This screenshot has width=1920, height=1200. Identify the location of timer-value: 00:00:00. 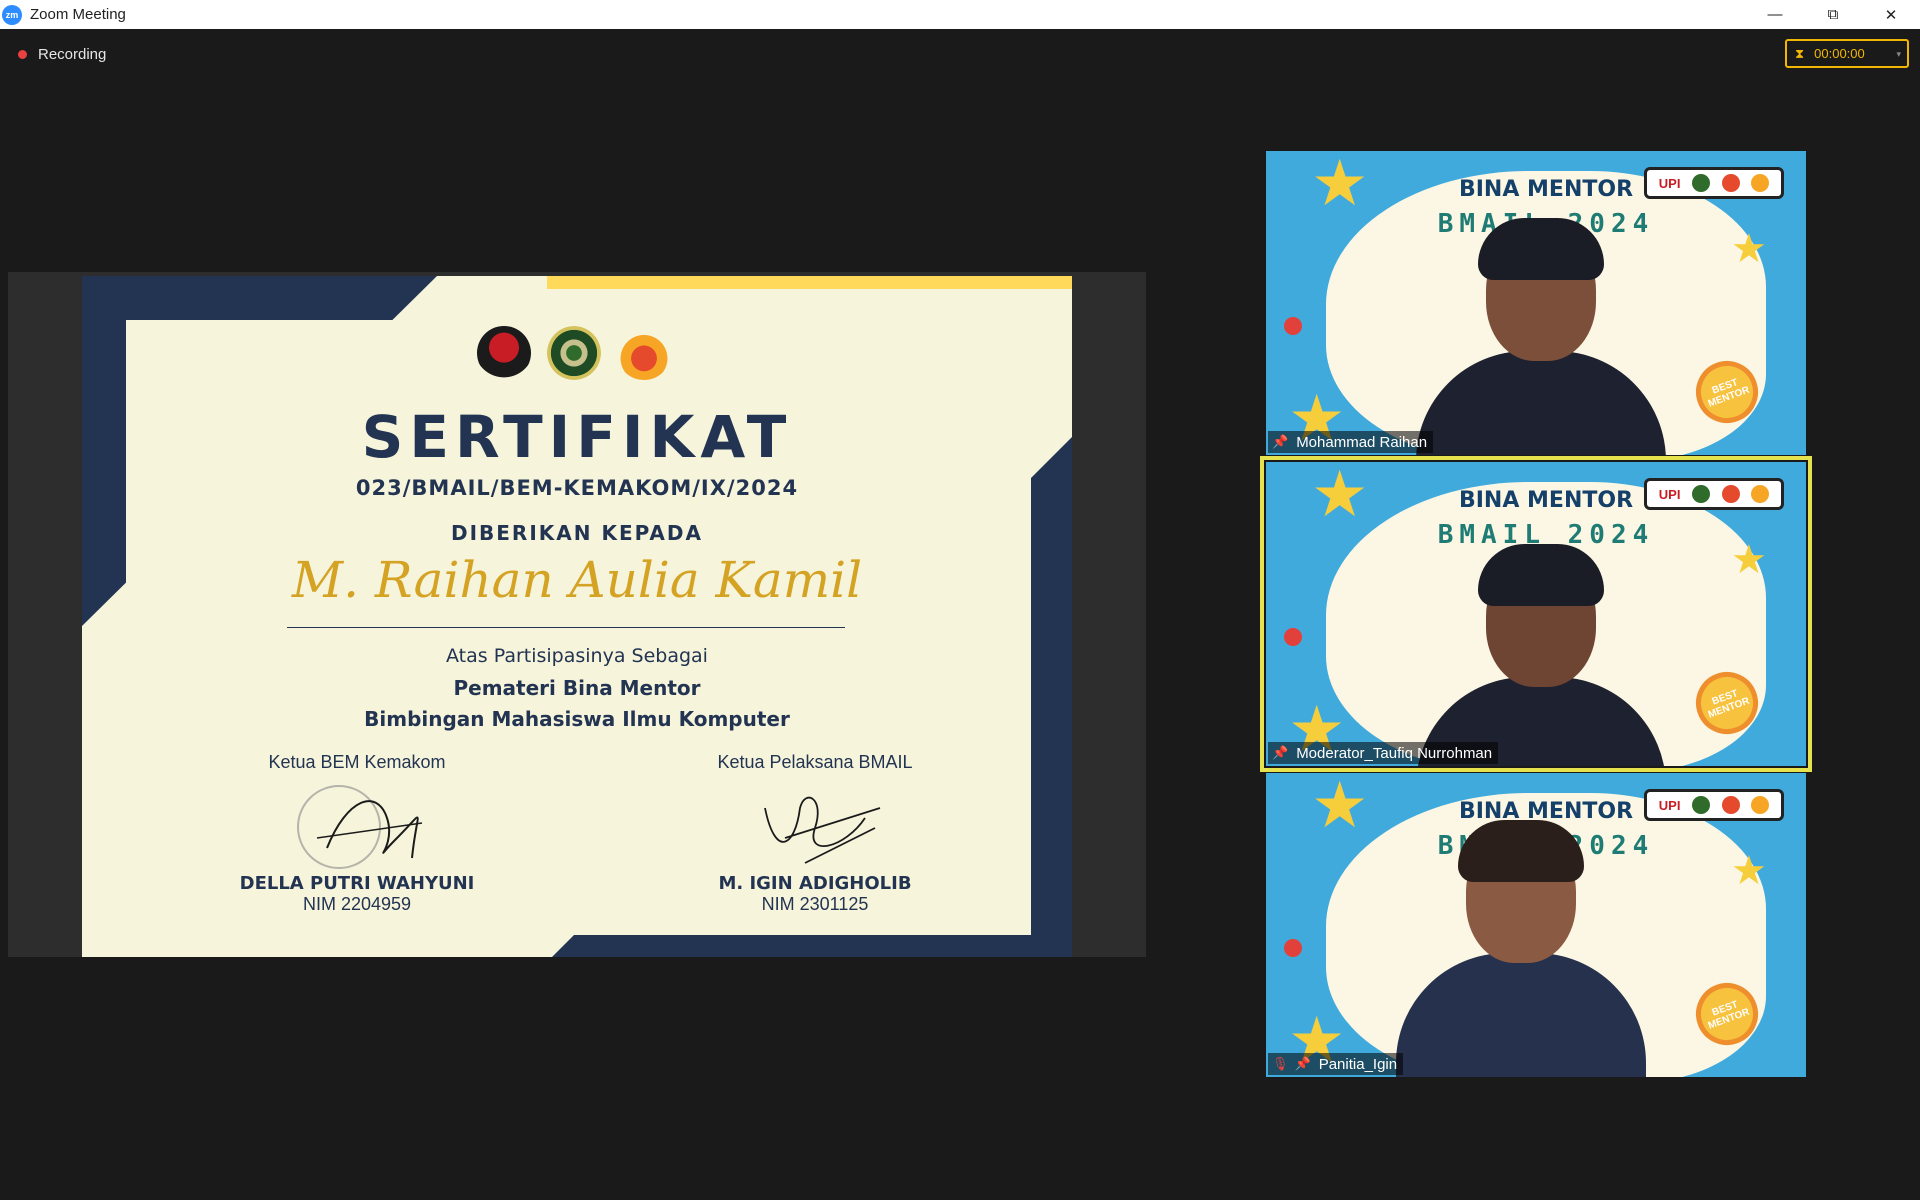
(1839, 53).